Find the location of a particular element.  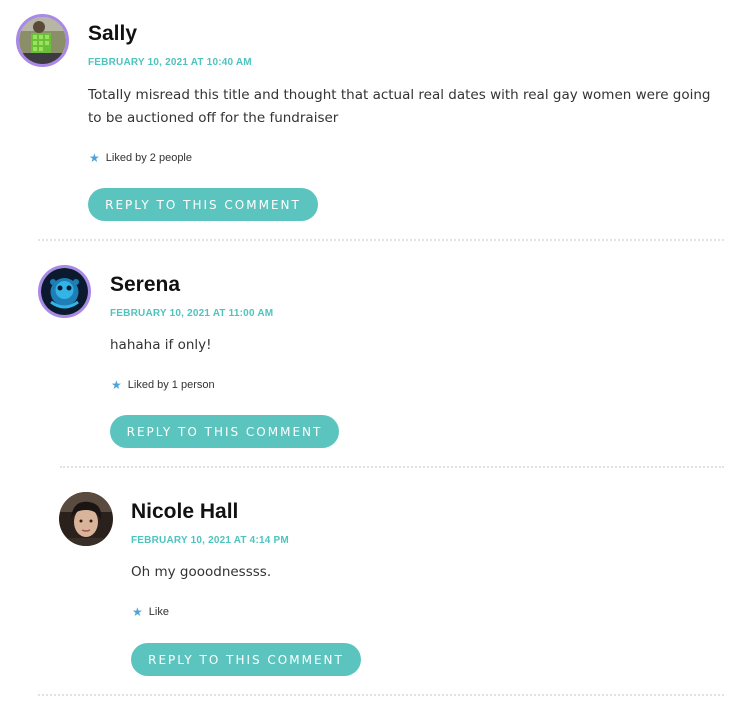

likes-count: ★ Liked by 2 people is located at coordinates (140, 158).